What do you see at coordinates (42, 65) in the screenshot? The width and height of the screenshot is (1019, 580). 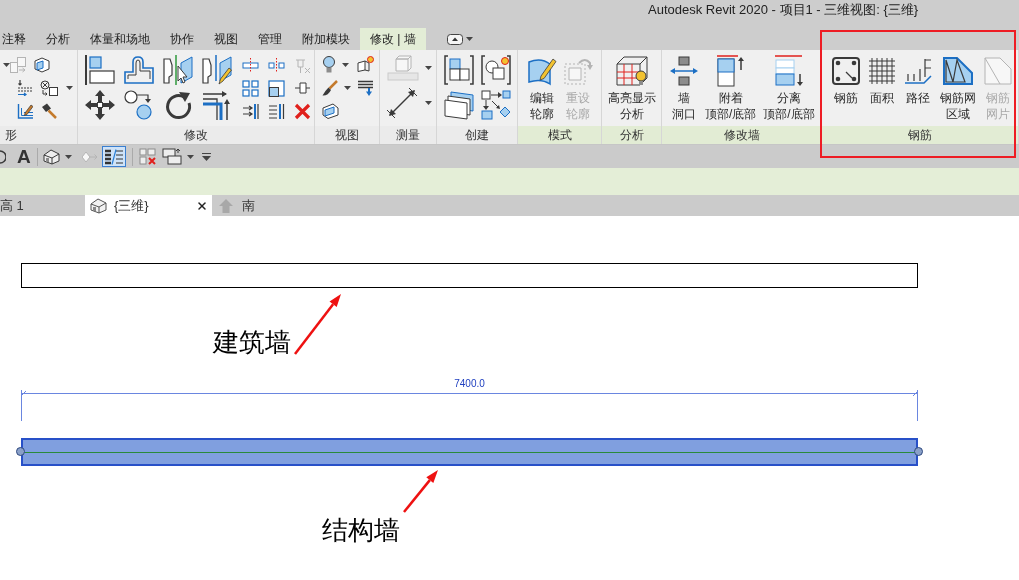 I see `cube-icon` at bounding box center [42, 65].